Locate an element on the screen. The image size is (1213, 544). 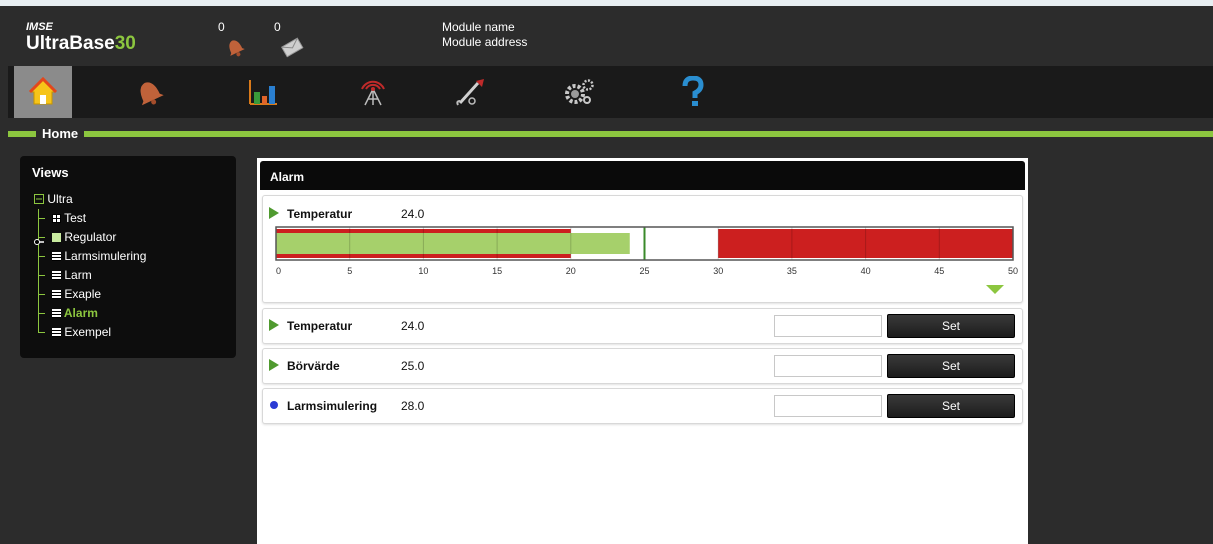
tick-label: 30 is located at coordinates (718, 271).